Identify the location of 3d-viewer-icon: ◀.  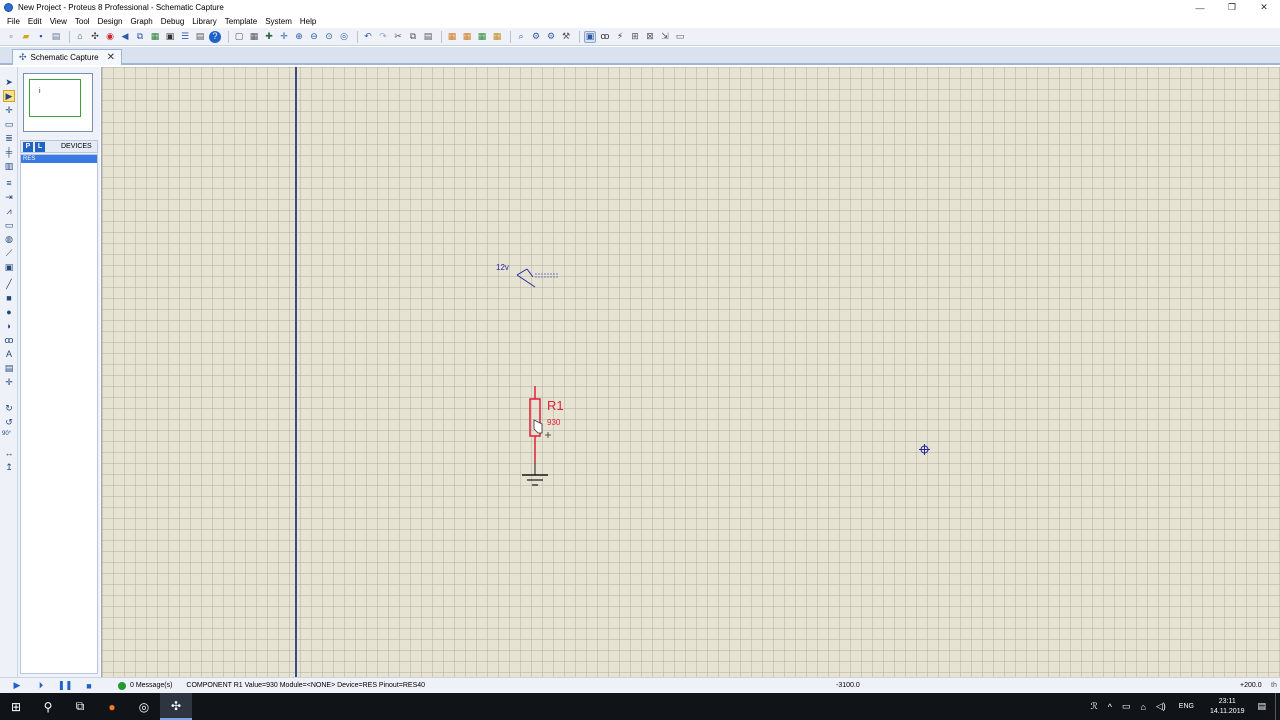
(125, 37).